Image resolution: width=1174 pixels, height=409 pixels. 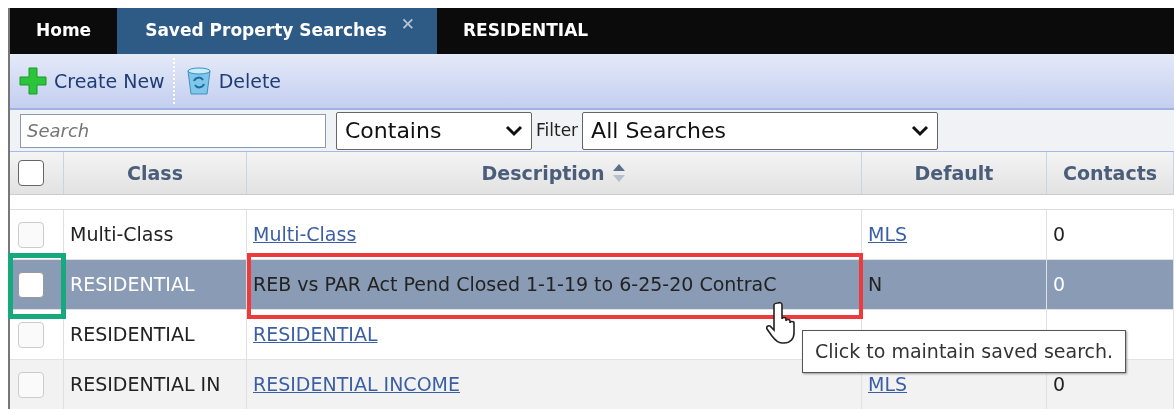 I want to click on tab: Home, so click(x=64, y=31).